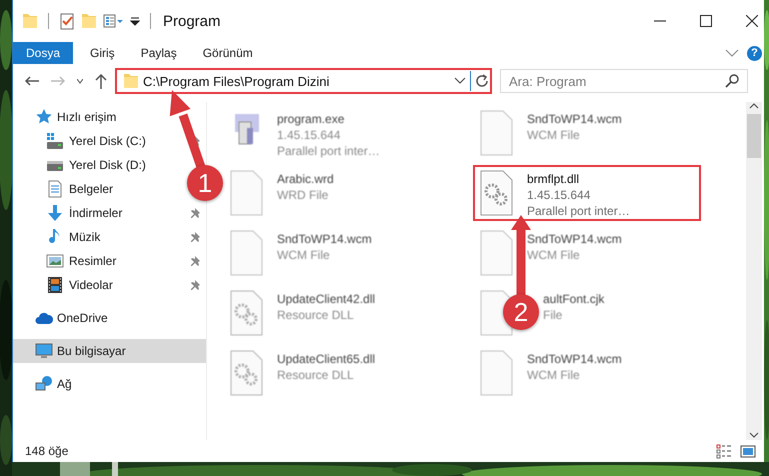 The width and height of the screenshot is (769, 476). Describe the element at coordinates (460, 81) in the screenshot. I see `dropdown-chevron-icon` at that location.